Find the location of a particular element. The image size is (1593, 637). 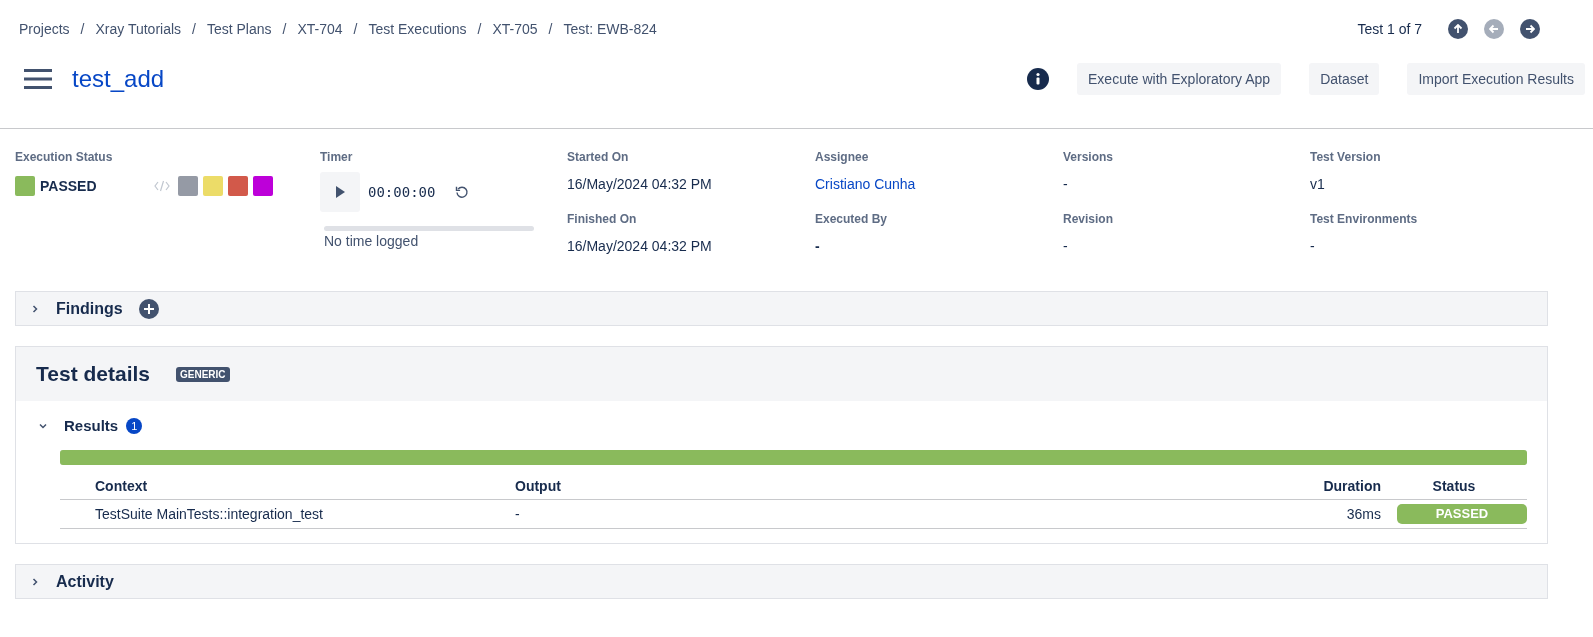

timer-value: 00:00:00 is located at coordinates (402, 192).